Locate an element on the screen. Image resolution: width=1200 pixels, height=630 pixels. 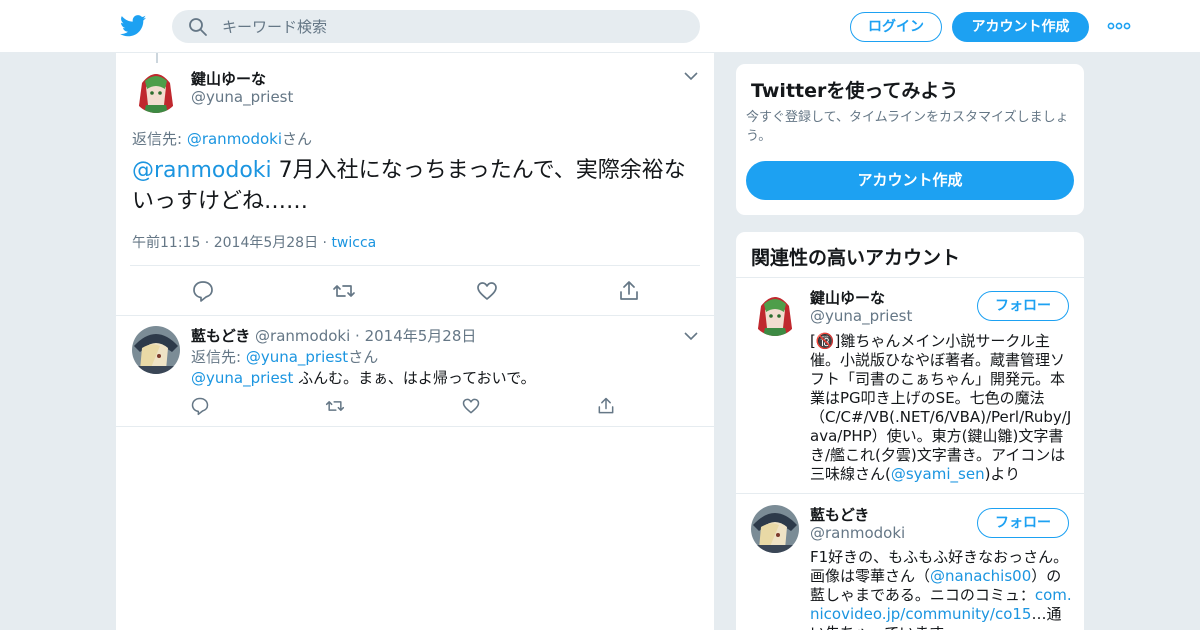
bio-mention-link: @syami_sen is located at coordinates (938, 474).